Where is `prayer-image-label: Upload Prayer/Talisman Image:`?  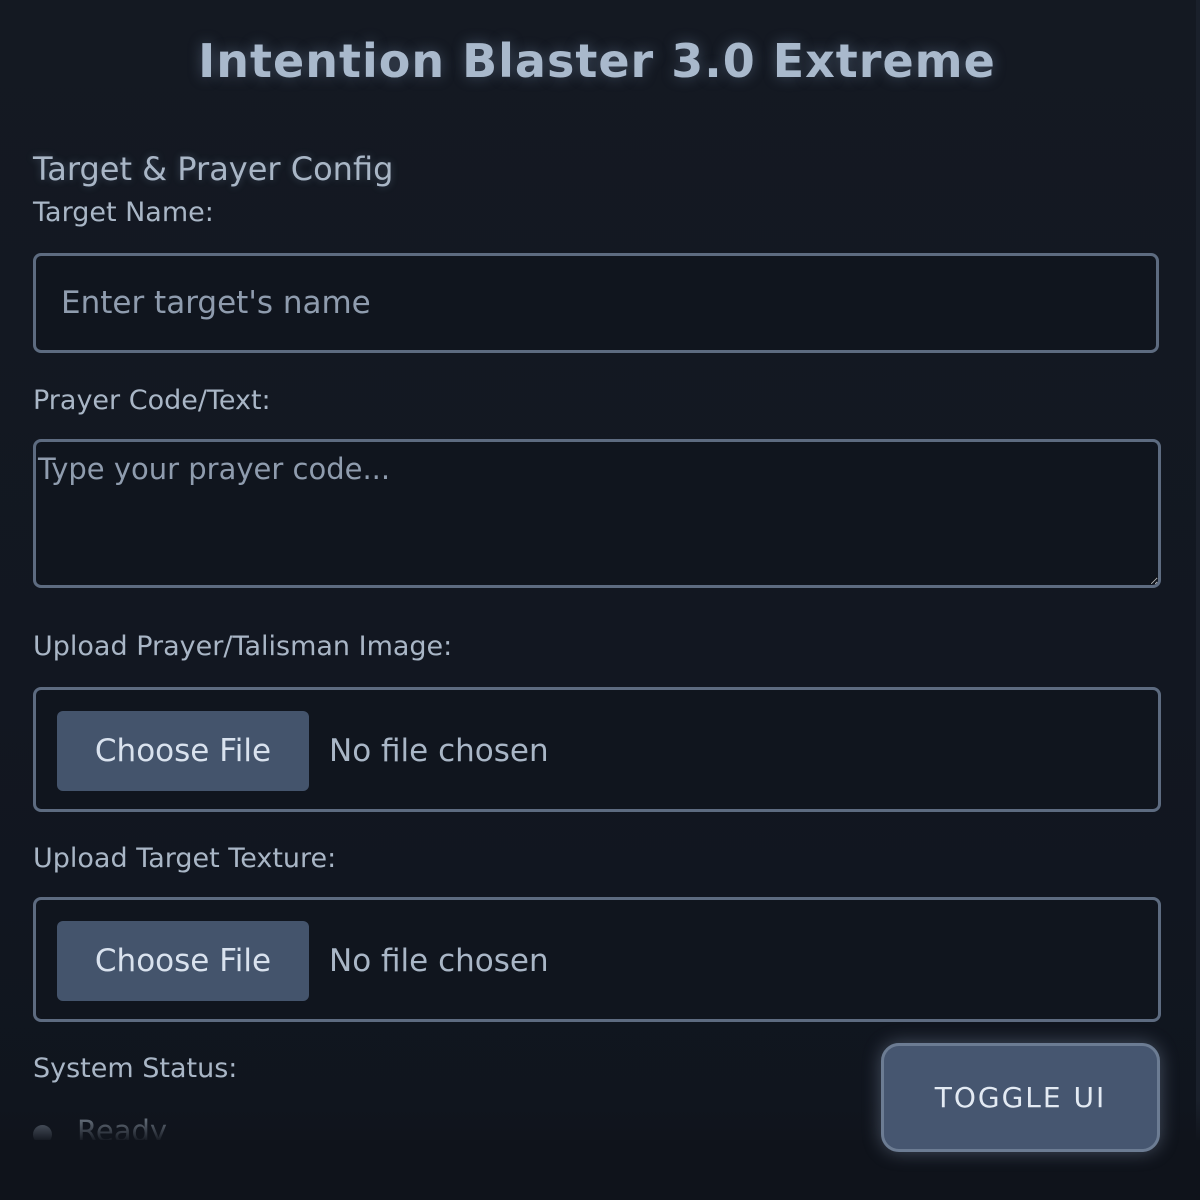 prayer-image-label: Upload Prayer/Talisman Image: is located at coordinates (243, 646).